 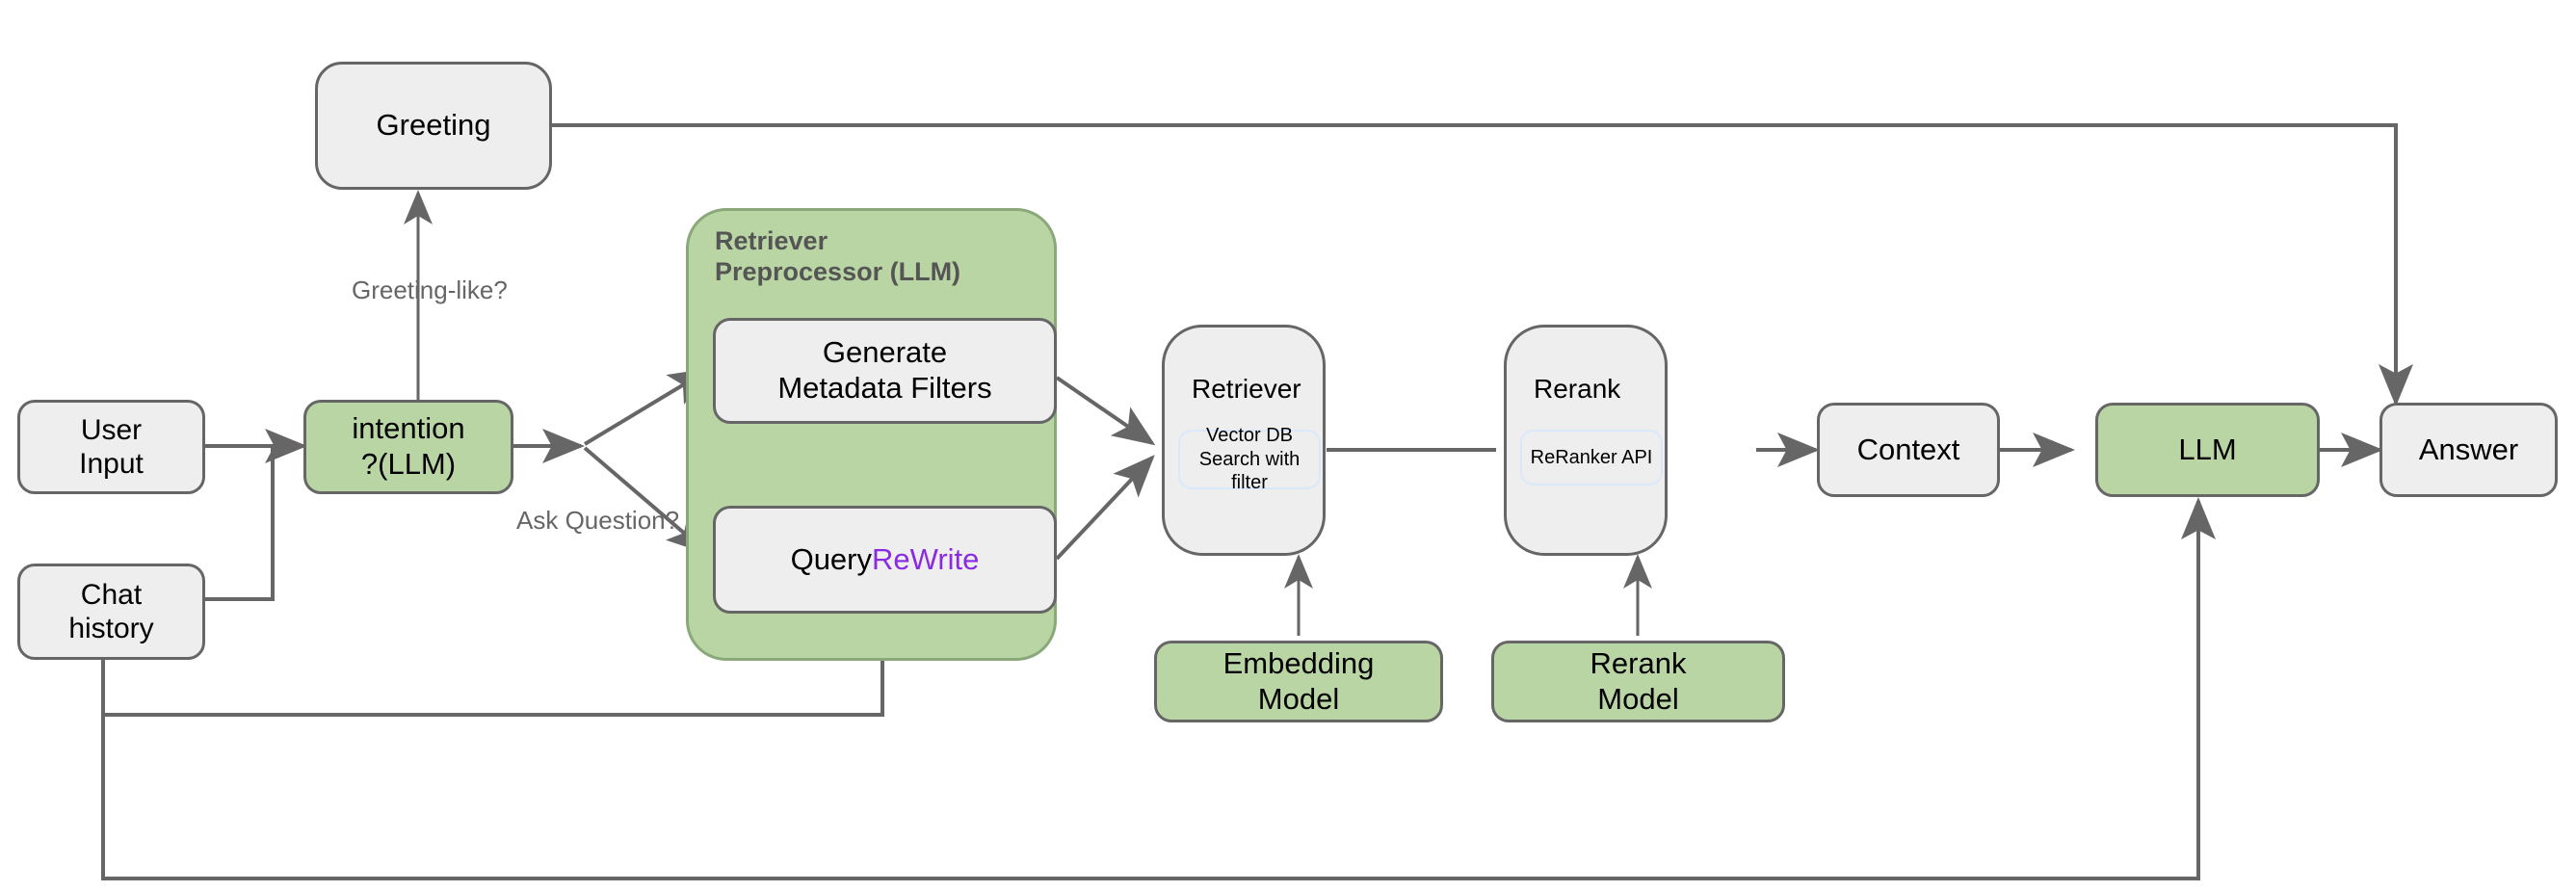 What do you see at coordinates (1246, 389) in the screenshot?
I see `node-retriever-label: Retriever` at bounding box center [1246, 389].